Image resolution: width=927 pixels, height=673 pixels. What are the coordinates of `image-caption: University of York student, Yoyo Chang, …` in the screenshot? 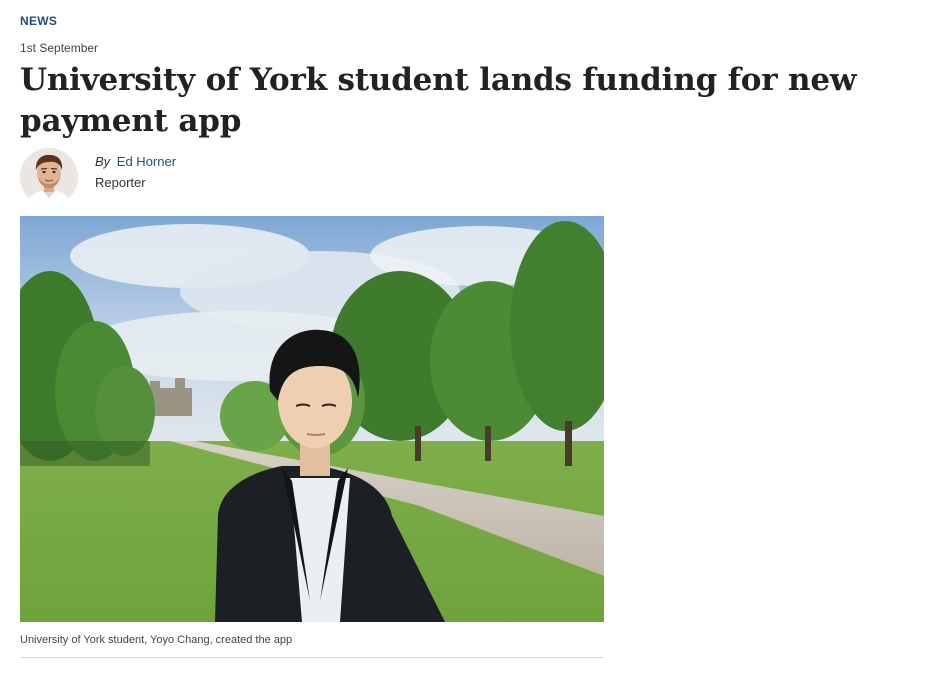 It's located at (156, 640).